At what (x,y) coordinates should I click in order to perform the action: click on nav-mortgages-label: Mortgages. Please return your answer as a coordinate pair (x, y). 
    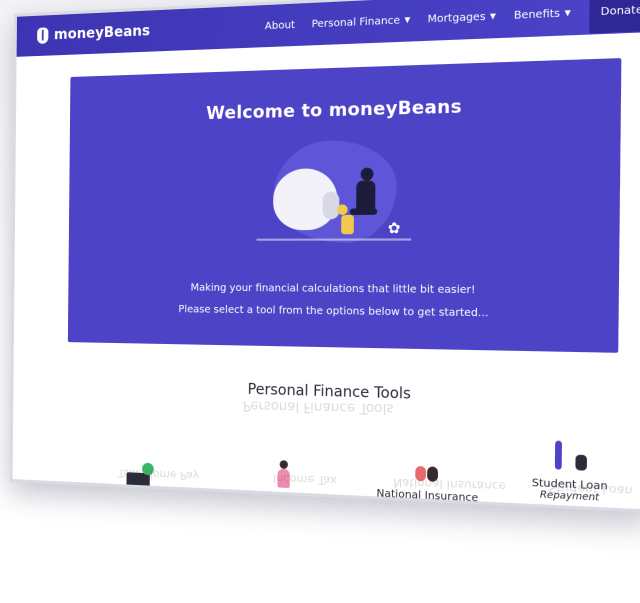
    Looking at the image, I should click on (456, 18).